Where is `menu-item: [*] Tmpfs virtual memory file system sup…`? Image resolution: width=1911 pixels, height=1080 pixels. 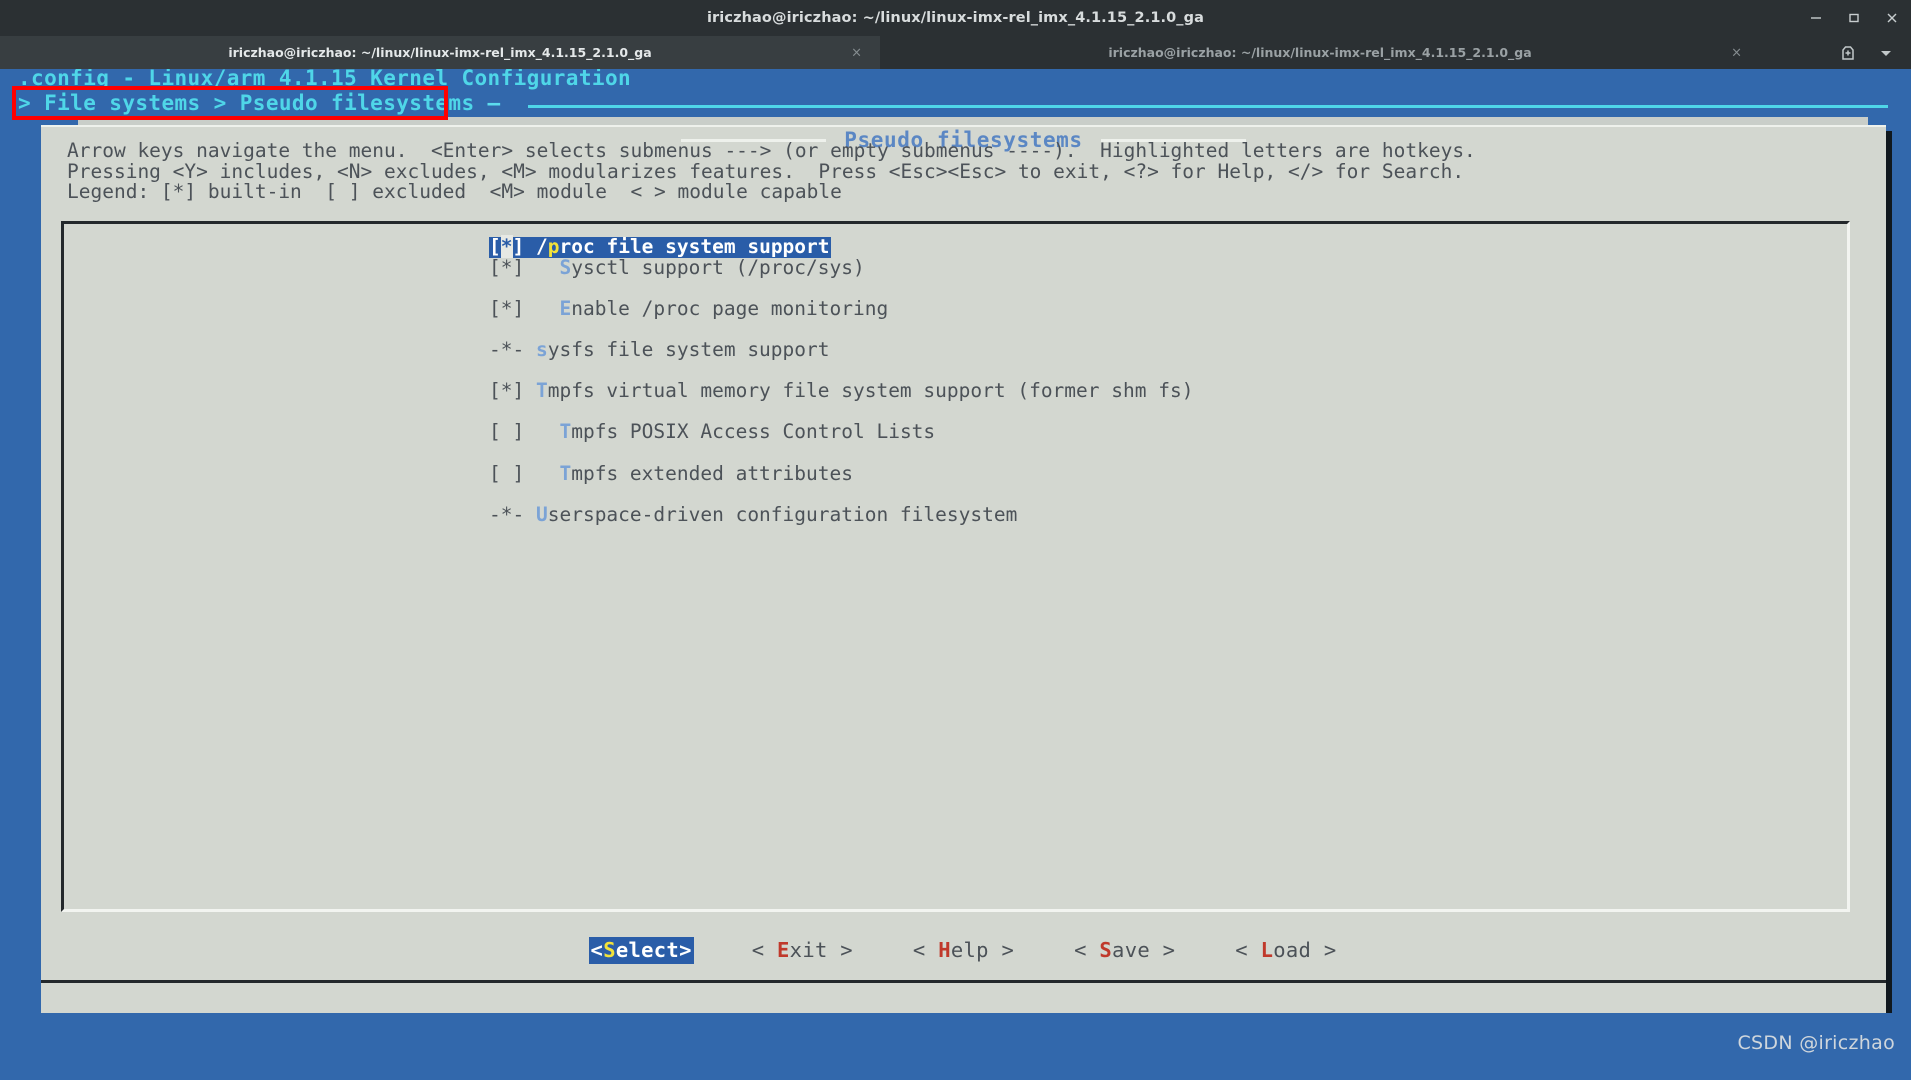 menu-item: [*] Tmpfs virtual memory file system sup… is located at coordinates (841, 391).